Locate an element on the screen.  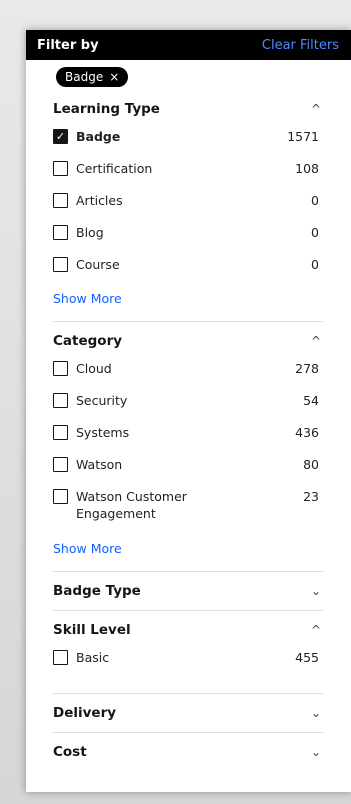
option-label: Blog is located at coordinates (90, 232).